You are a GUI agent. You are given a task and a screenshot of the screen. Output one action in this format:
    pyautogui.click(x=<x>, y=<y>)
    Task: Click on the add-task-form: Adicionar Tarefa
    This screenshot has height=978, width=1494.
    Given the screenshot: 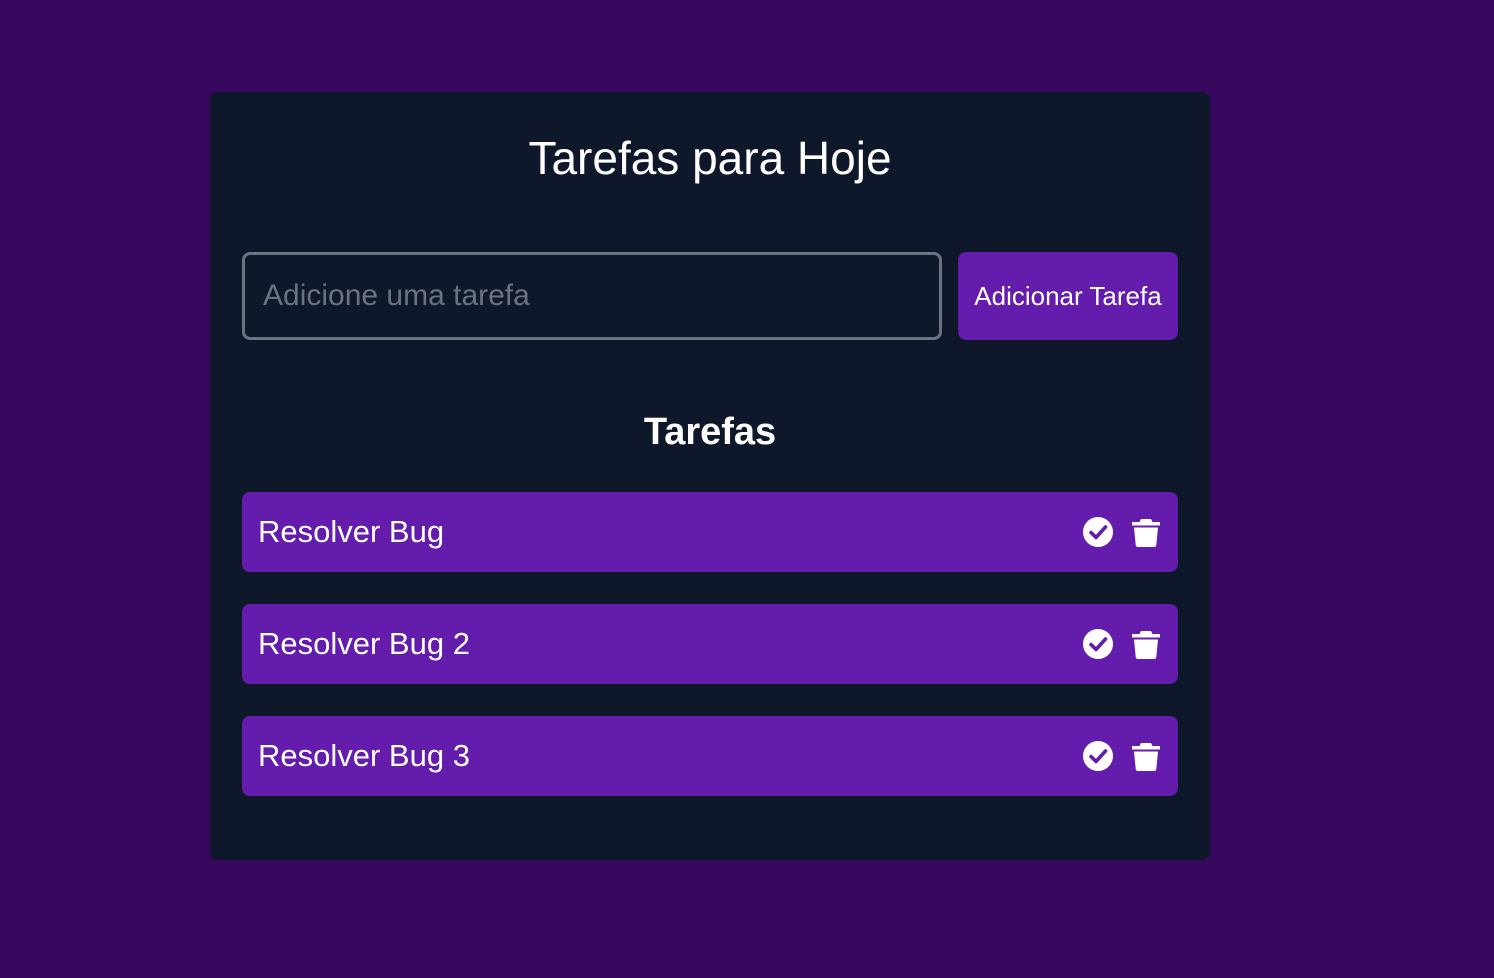 What is the action you would take?
    pyautogui.click(x=710, y=296)
    